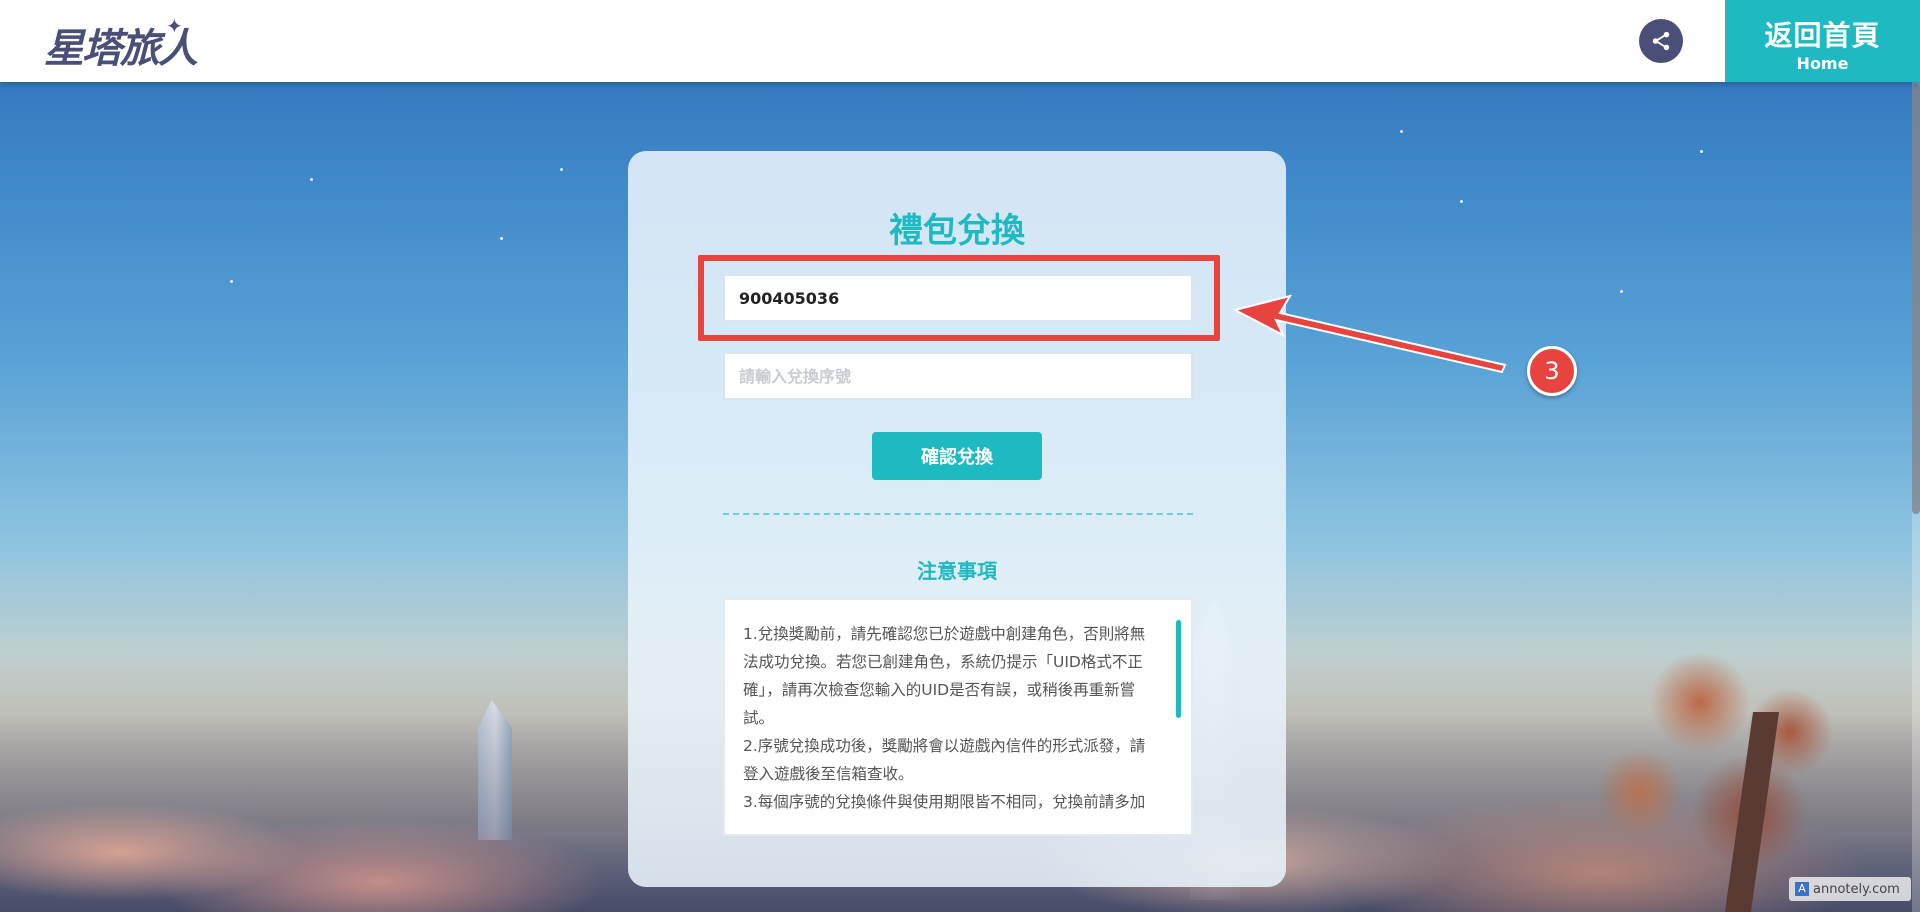 Image resolution: width=1920 pixels, height=912 pixels. I want to click on divider, so click(958, 514).